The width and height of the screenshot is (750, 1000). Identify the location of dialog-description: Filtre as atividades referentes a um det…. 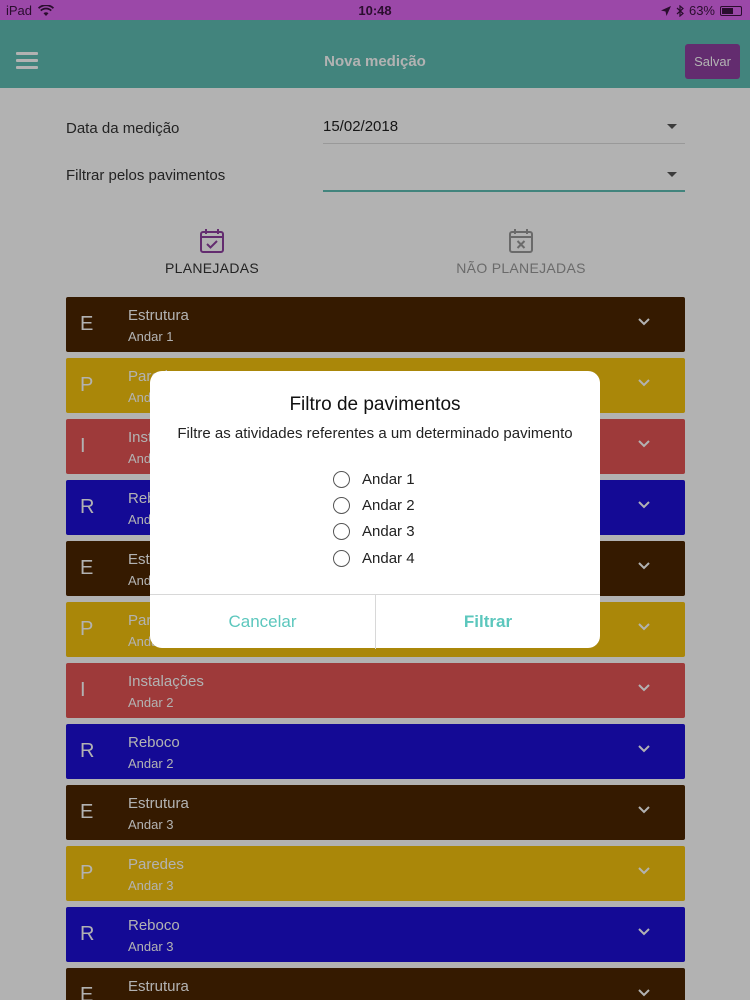
(375, 433).